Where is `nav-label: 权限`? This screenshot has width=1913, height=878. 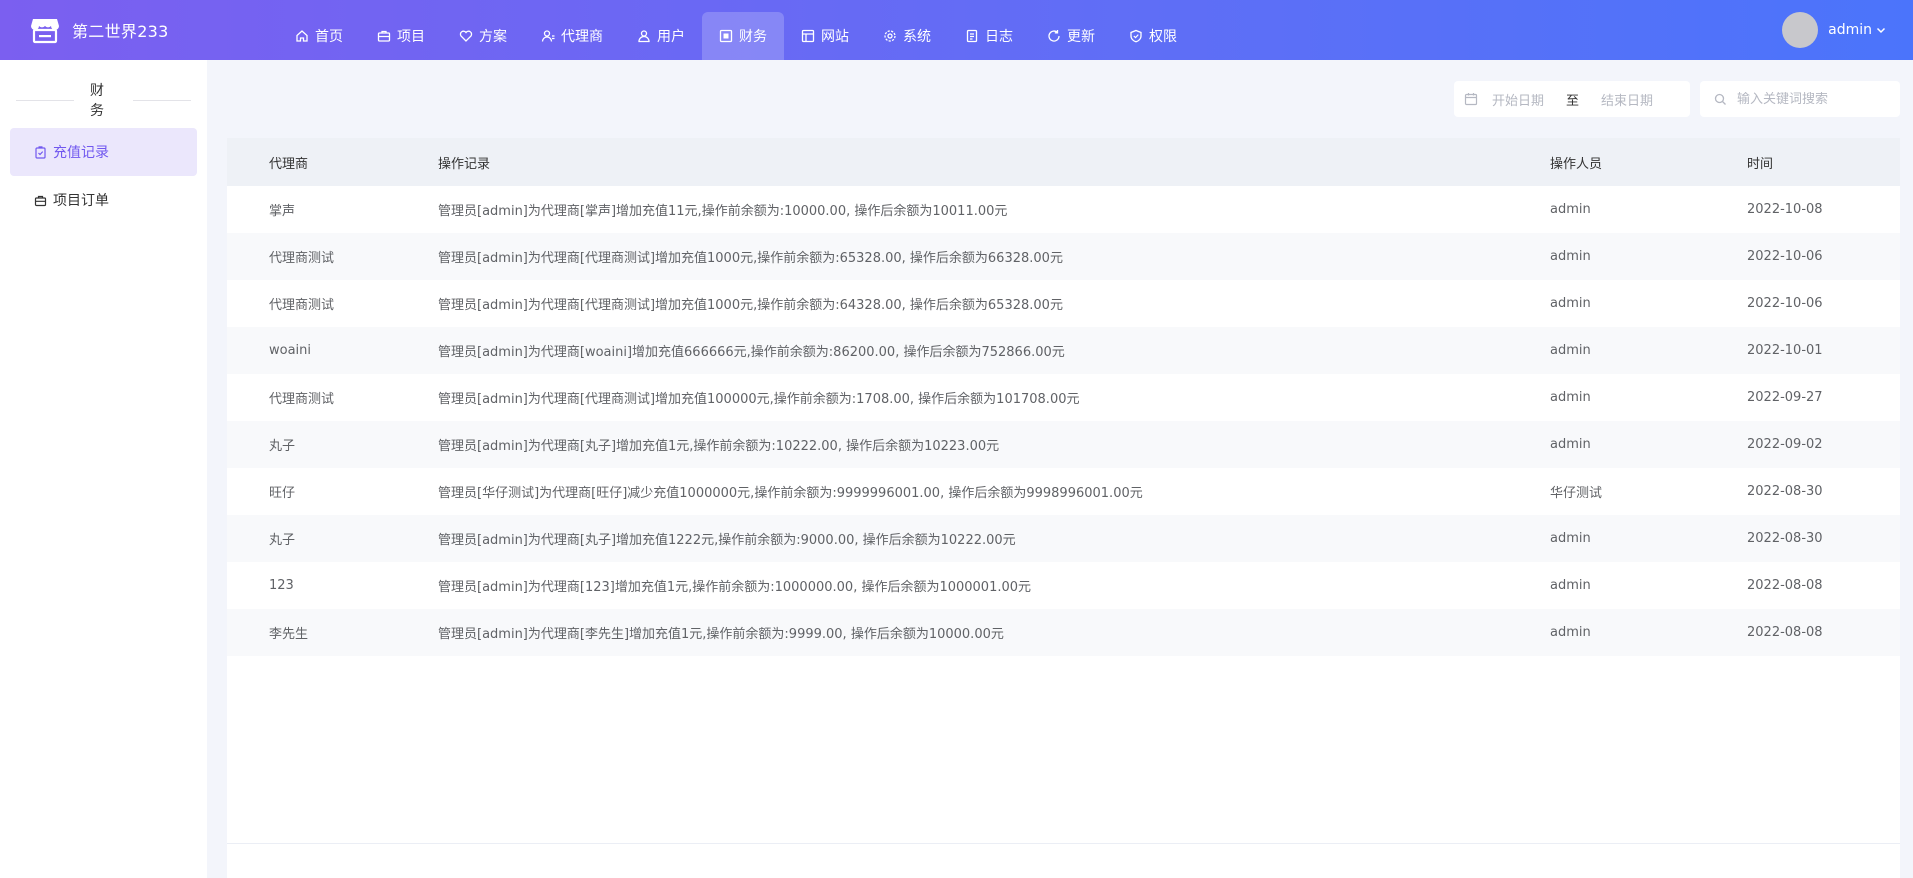 nav-label: 权限 is located at coordinates (1163, 37).